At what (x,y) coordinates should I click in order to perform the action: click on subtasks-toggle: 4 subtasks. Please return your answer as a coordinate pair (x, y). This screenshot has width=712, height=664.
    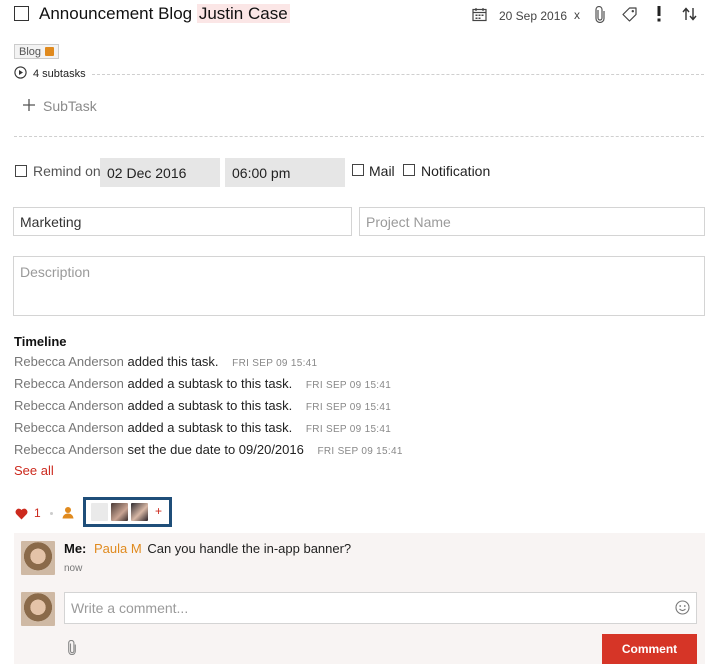
    Looking at the image, I should click on (59, 74).